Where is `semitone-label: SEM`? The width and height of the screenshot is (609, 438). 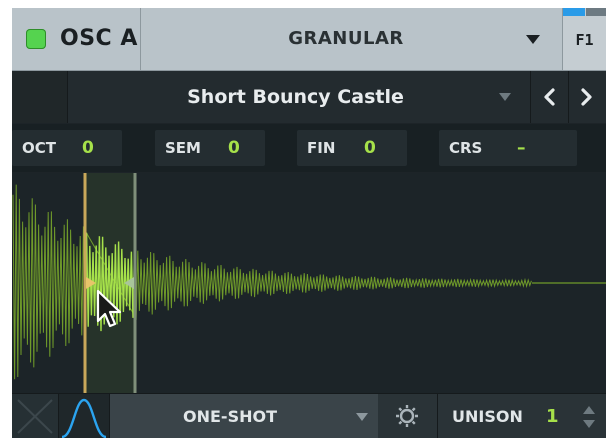
semitone-label: SEM is located at coordinates (183, 148).